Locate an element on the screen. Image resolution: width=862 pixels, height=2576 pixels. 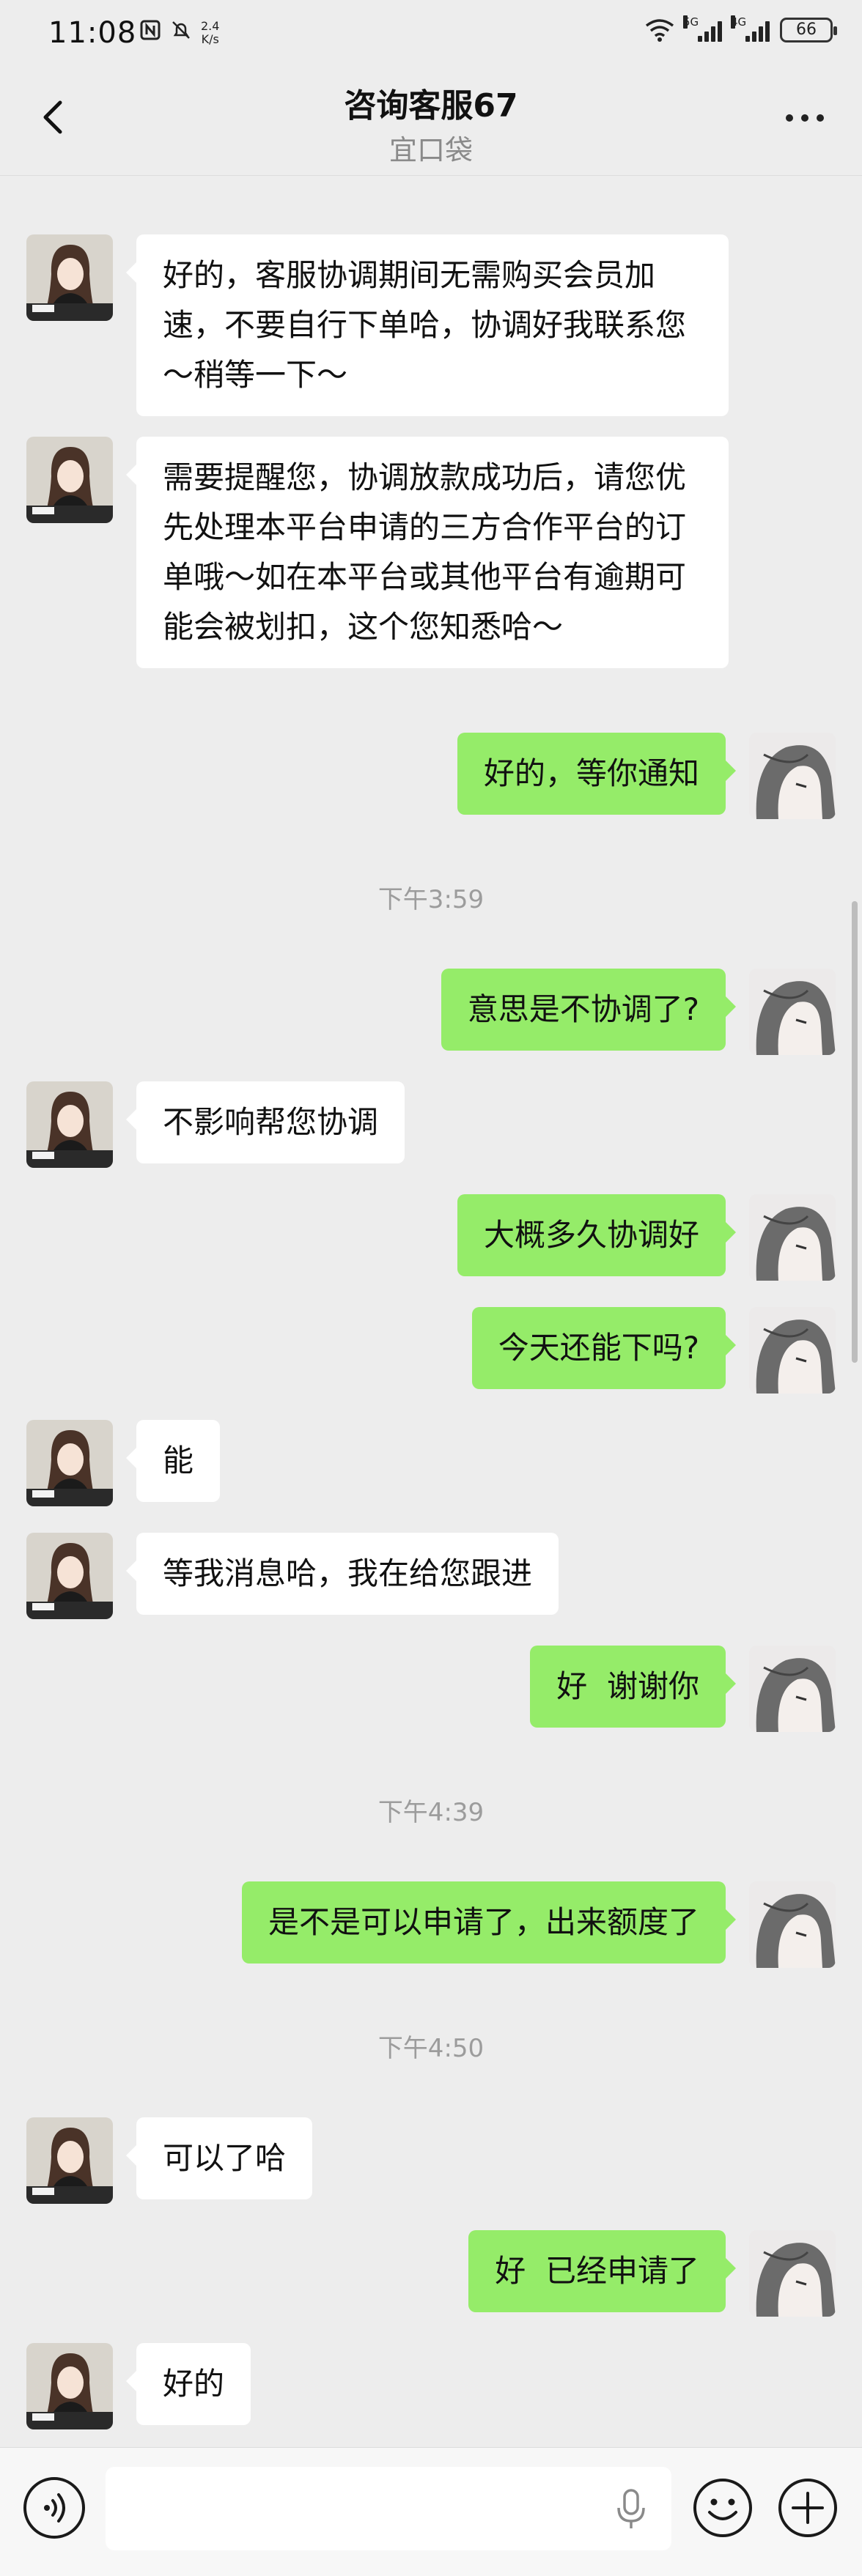
voice-icon is located at coordinates (54, 2508).